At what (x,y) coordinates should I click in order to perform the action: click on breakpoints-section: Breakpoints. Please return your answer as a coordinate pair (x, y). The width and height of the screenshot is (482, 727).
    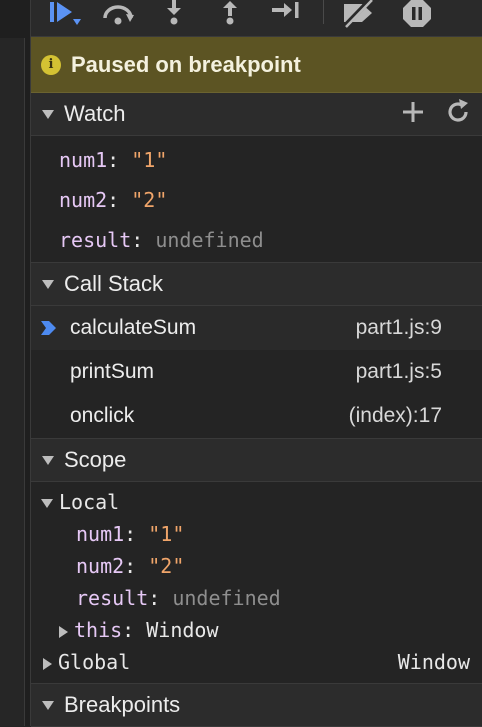
    Looking at the image, I should click on (256, 705).